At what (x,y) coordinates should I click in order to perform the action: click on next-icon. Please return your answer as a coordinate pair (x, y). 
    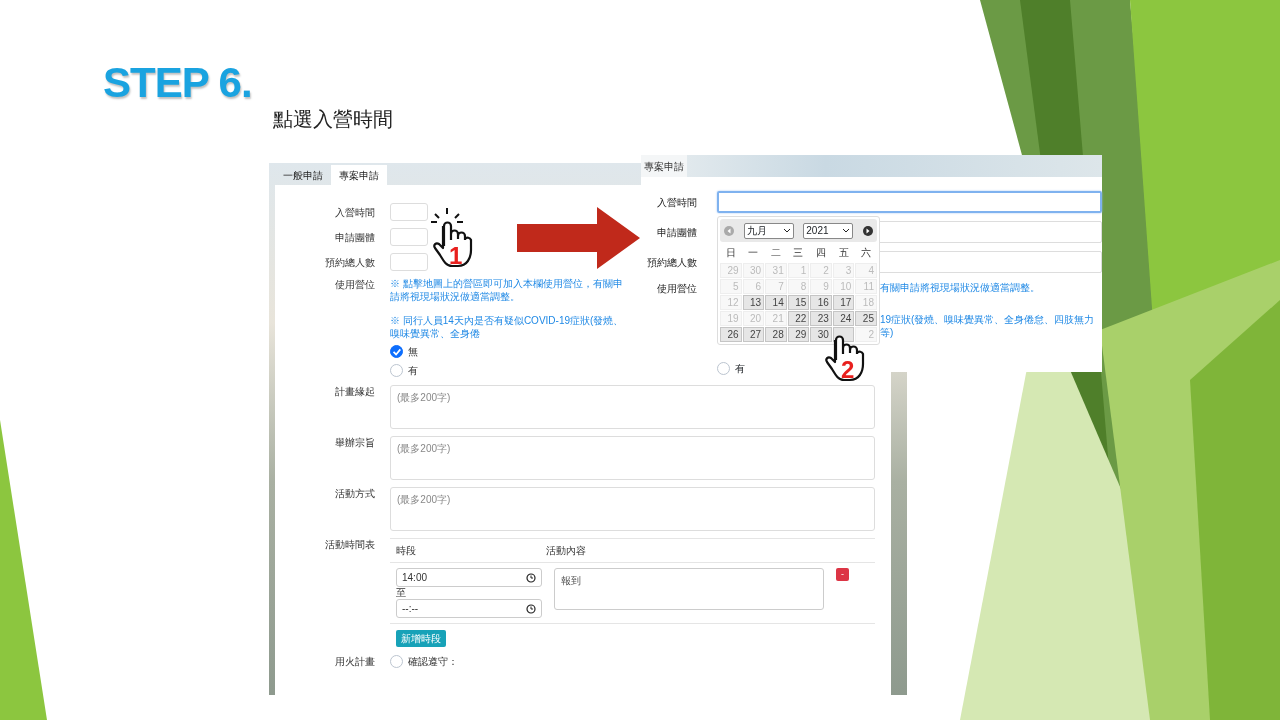
    Looking at the image, I should click on (867, 230).